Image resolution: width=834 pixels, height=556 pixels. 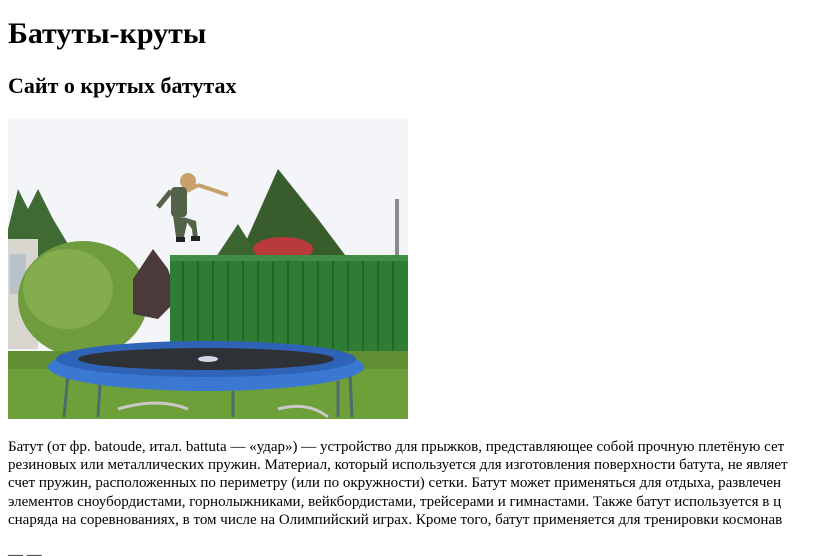 What do you see at coordinates (25, 551) in the screenshot?
I see `truncated-text: — —` at bounding box center [25, 551].